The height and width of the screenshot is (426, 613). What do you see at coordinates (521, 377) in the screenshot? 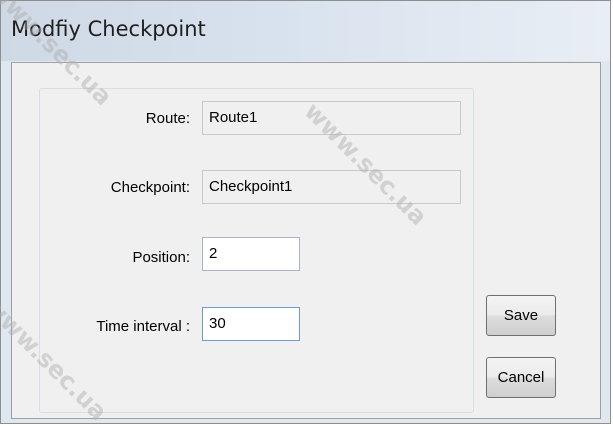
I see `cancel-button: Cancel` at bounding box center [521, 377].